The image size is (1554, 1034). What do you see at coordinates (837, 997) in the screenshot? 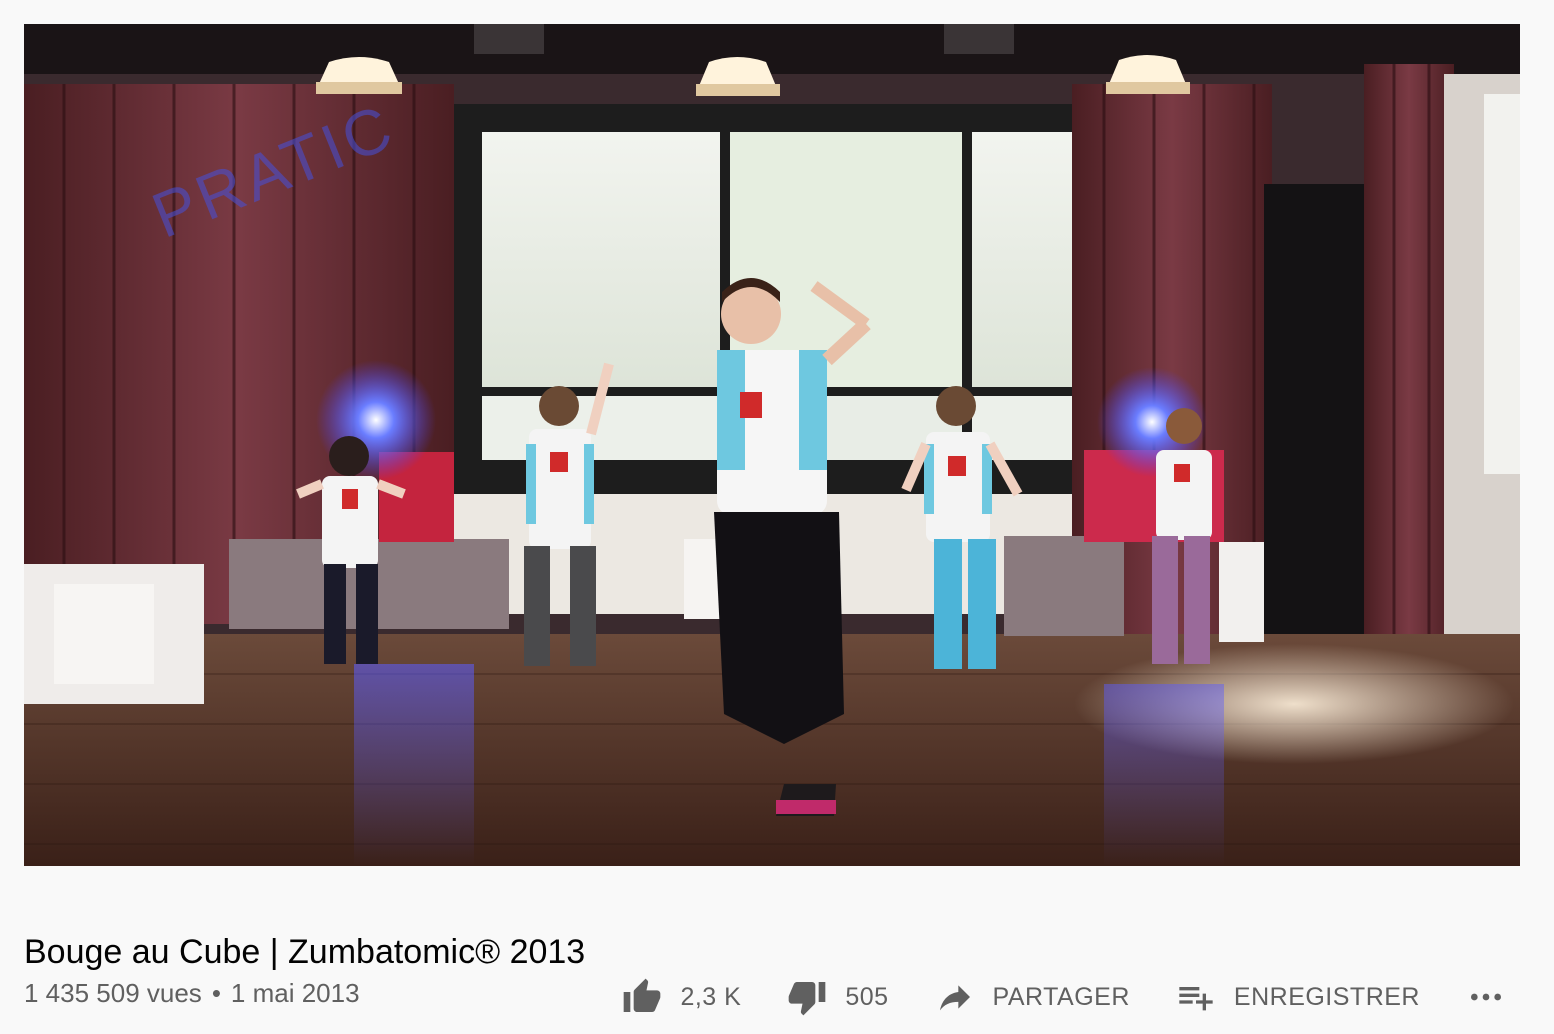
I see `dislike-button: 505` at bounding box center [837, 997].